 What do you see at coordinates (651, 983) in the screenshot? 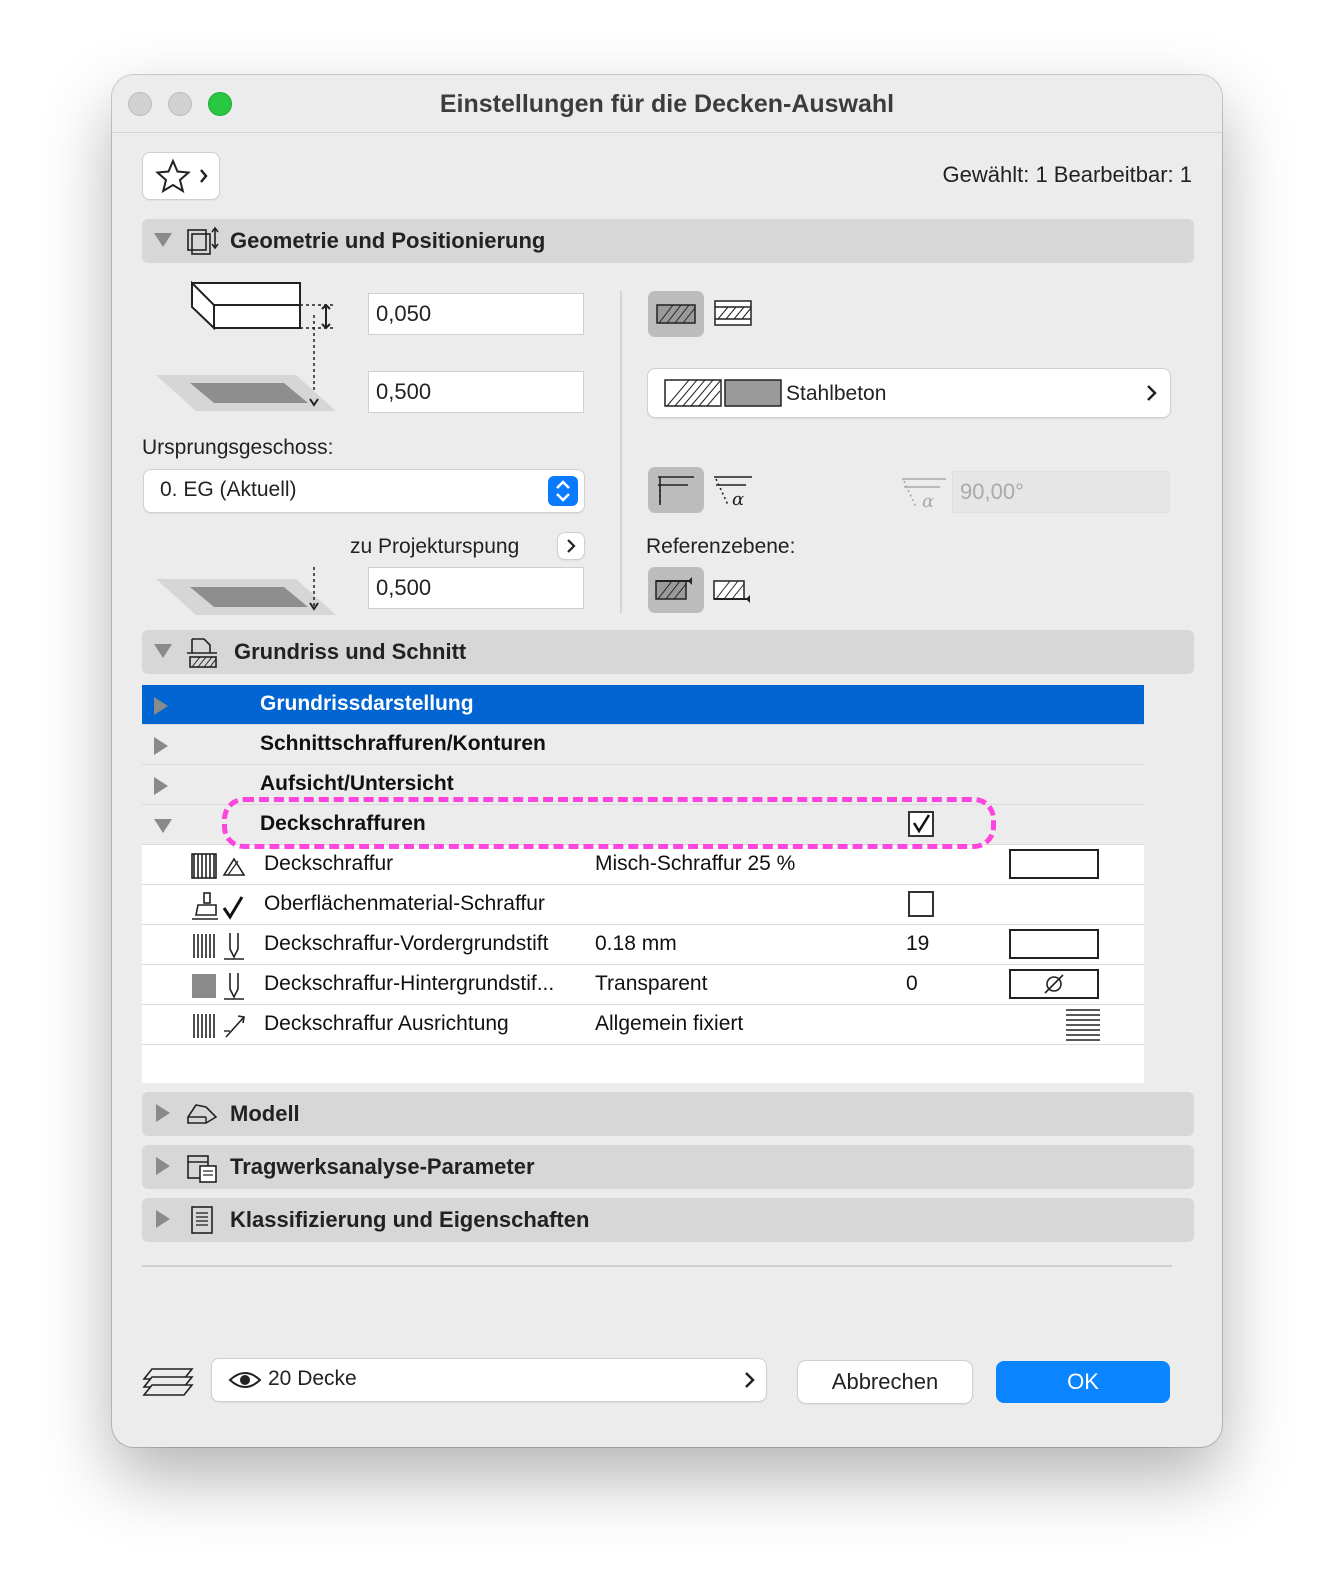
I see `param-value: Transparent` at bounding box center [651, 983].